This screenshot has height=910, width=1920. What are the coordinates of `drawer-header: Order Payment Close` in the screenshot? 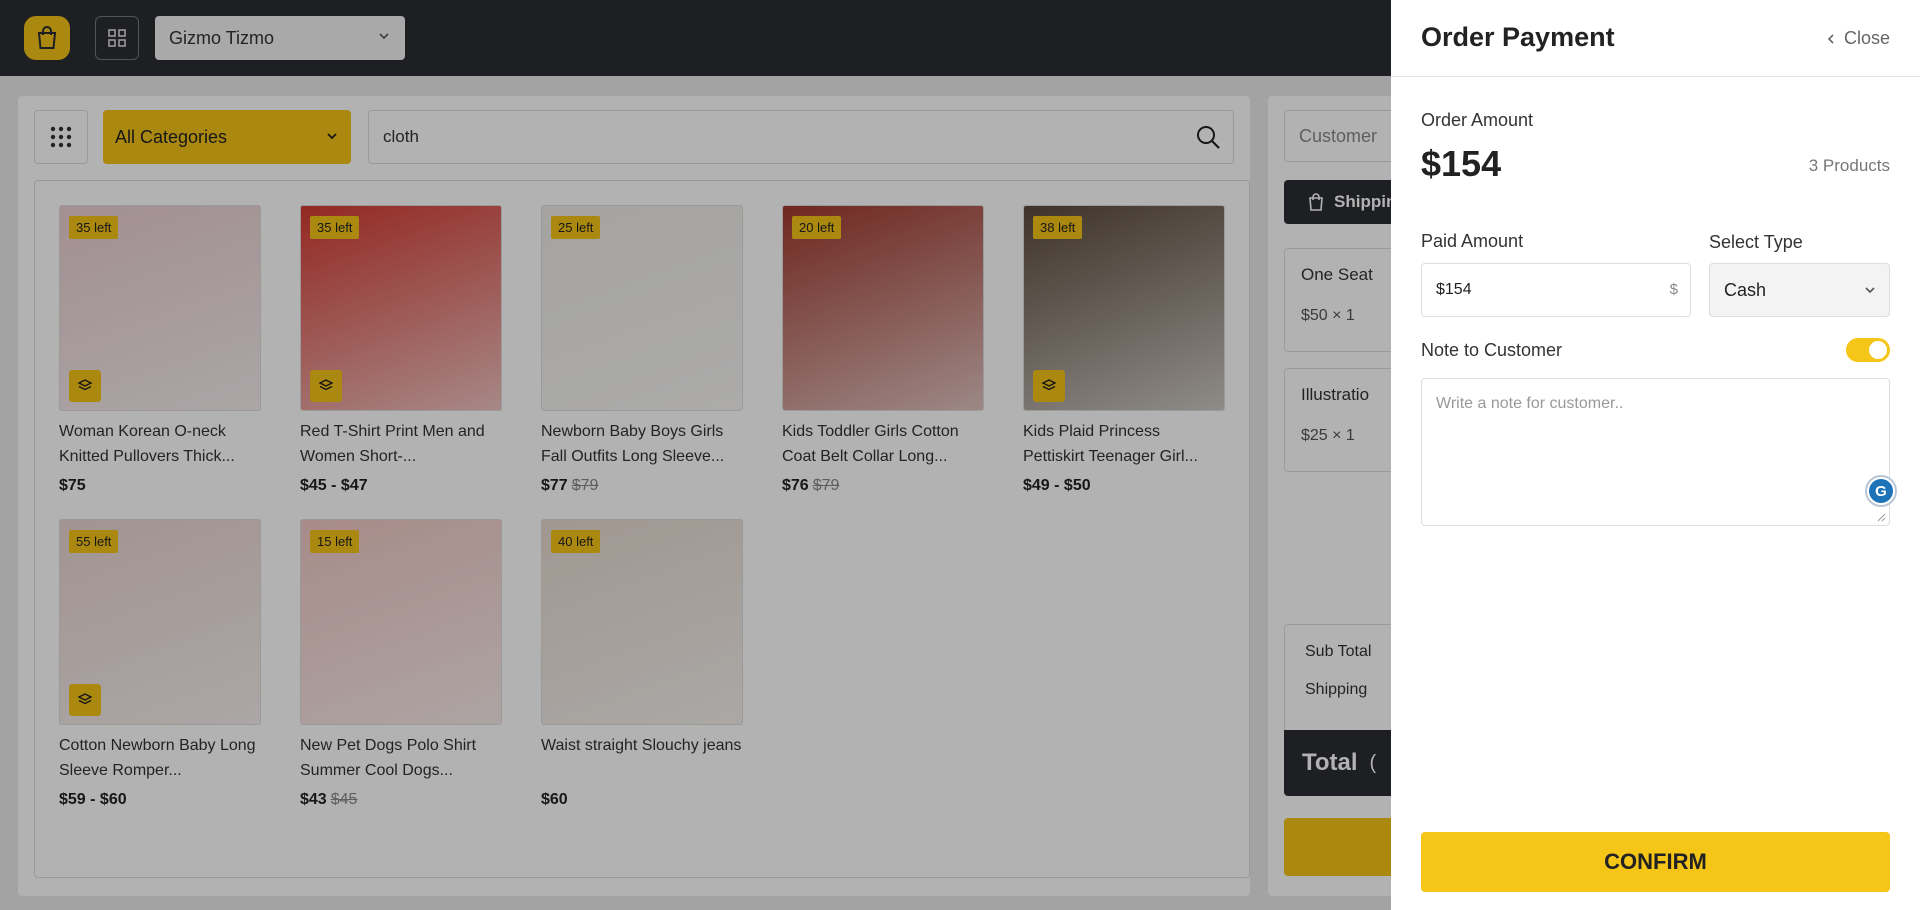 It's located at (1655, 38).